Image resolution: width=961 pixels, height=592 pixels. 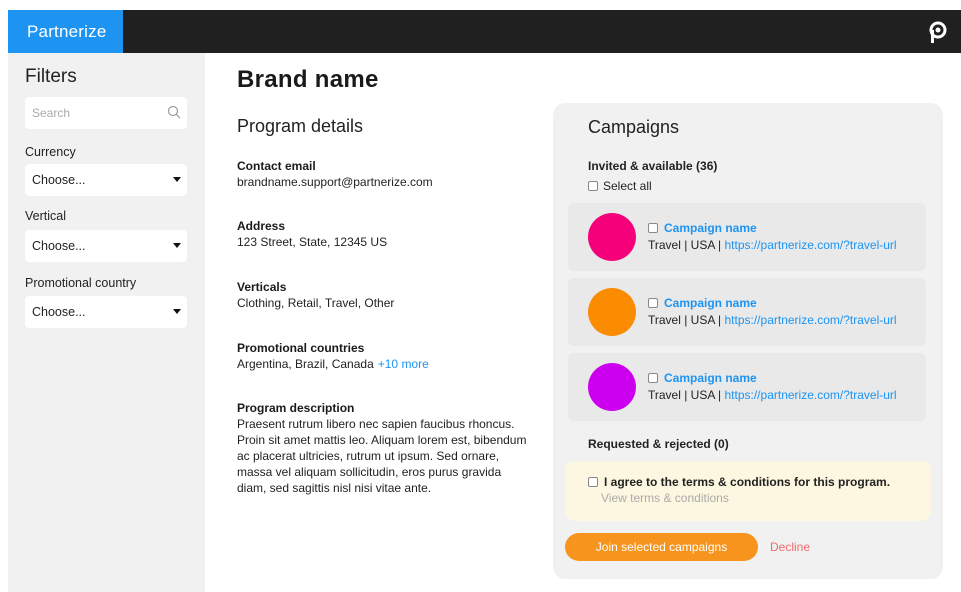 I want to click on detail-label: Verticals, so click(x=262, y=287).